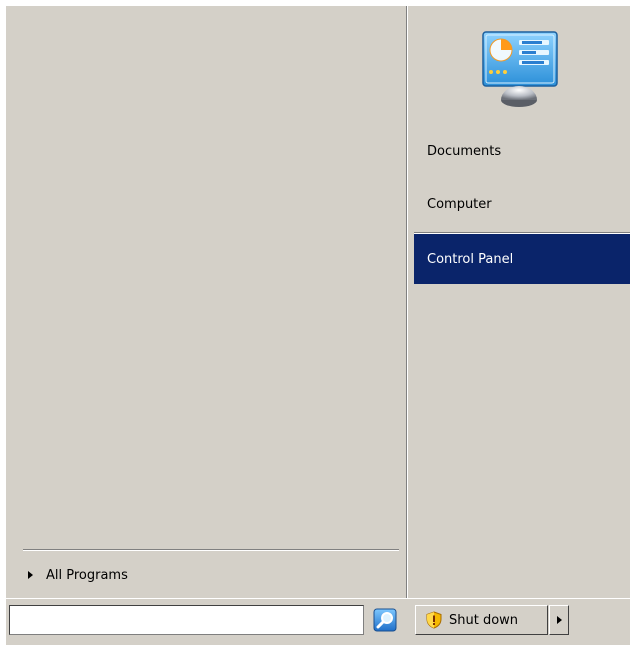  What do you see at coordinates (519, 68) in the screenshot?
I see `control-panel-icon` at bounding box center [519, 68].